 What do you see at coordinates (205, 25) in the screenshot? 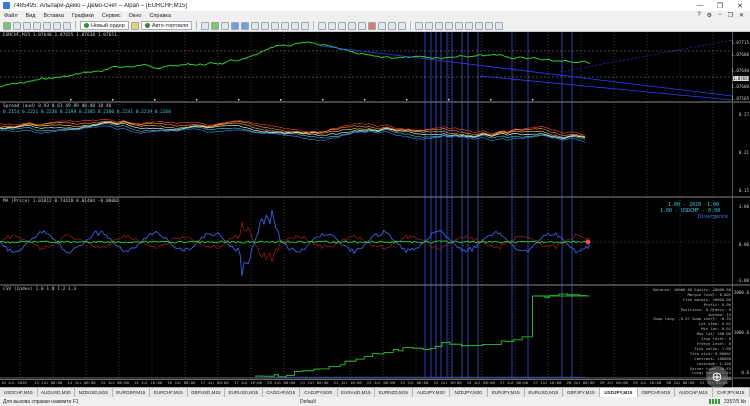
I see `bar-chart-icon` at bounding box center [205, 25].